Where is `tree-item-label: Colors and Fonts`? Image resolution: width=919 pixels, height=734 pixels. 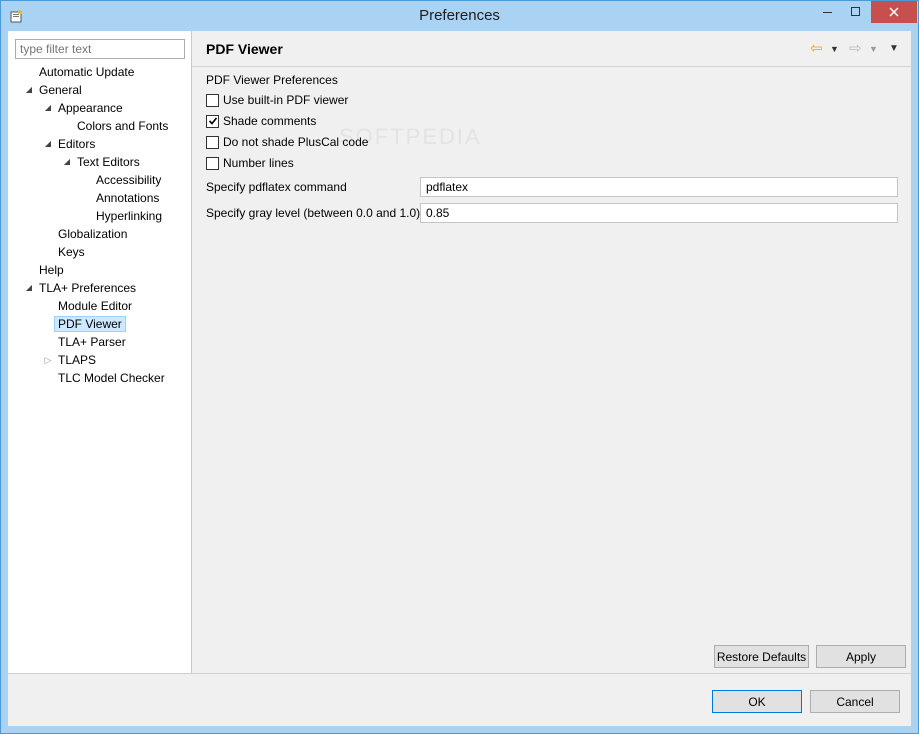 tree-item-label: Colors and Fonts is located at coordinates (123, 126).